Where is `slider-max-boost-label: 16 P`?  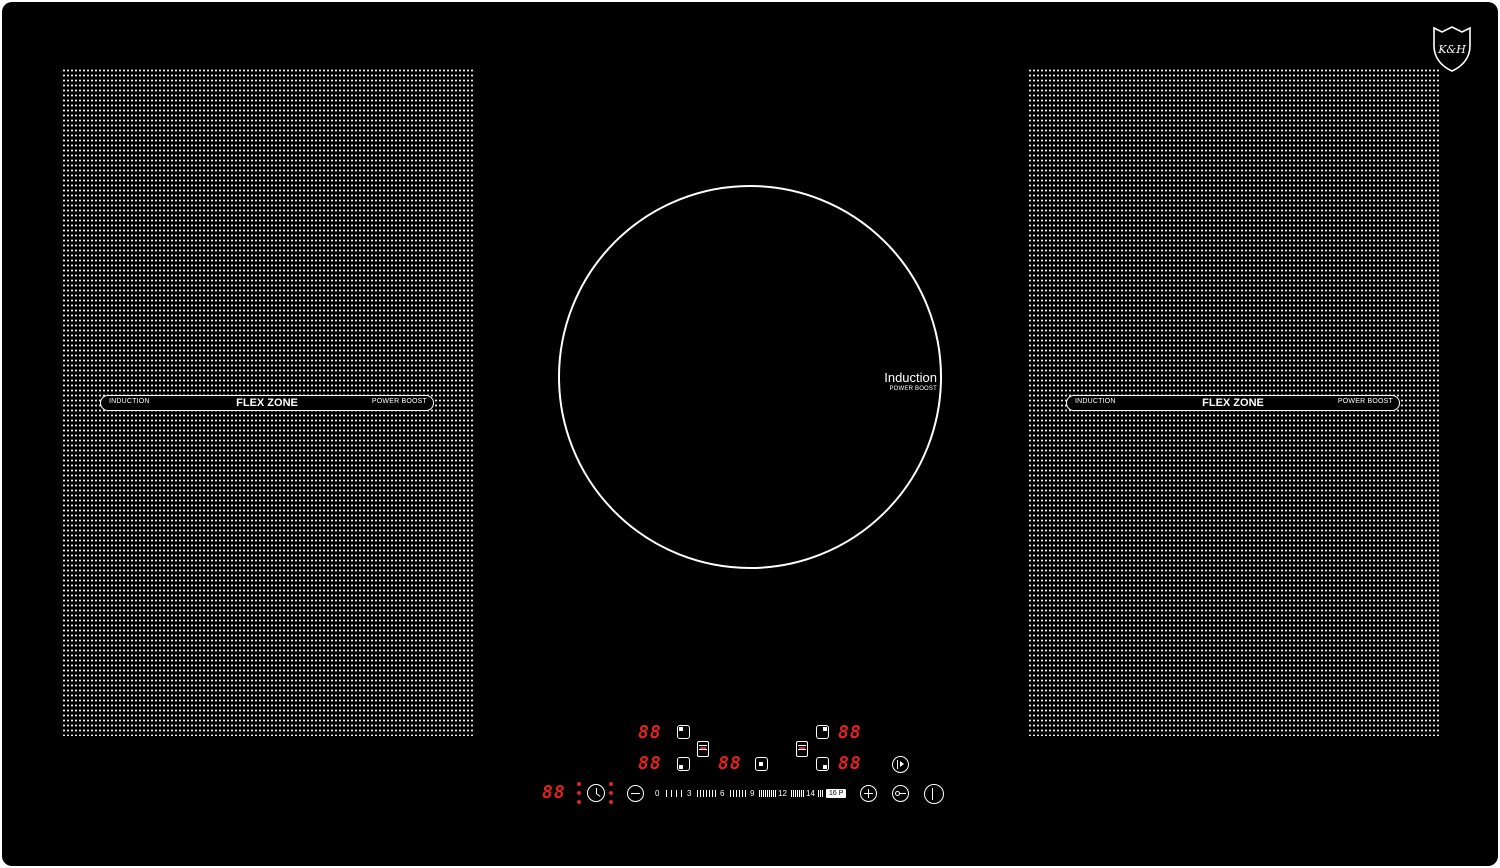
slider-max-boost-label: 16 P is located at coordinates (836, 793).